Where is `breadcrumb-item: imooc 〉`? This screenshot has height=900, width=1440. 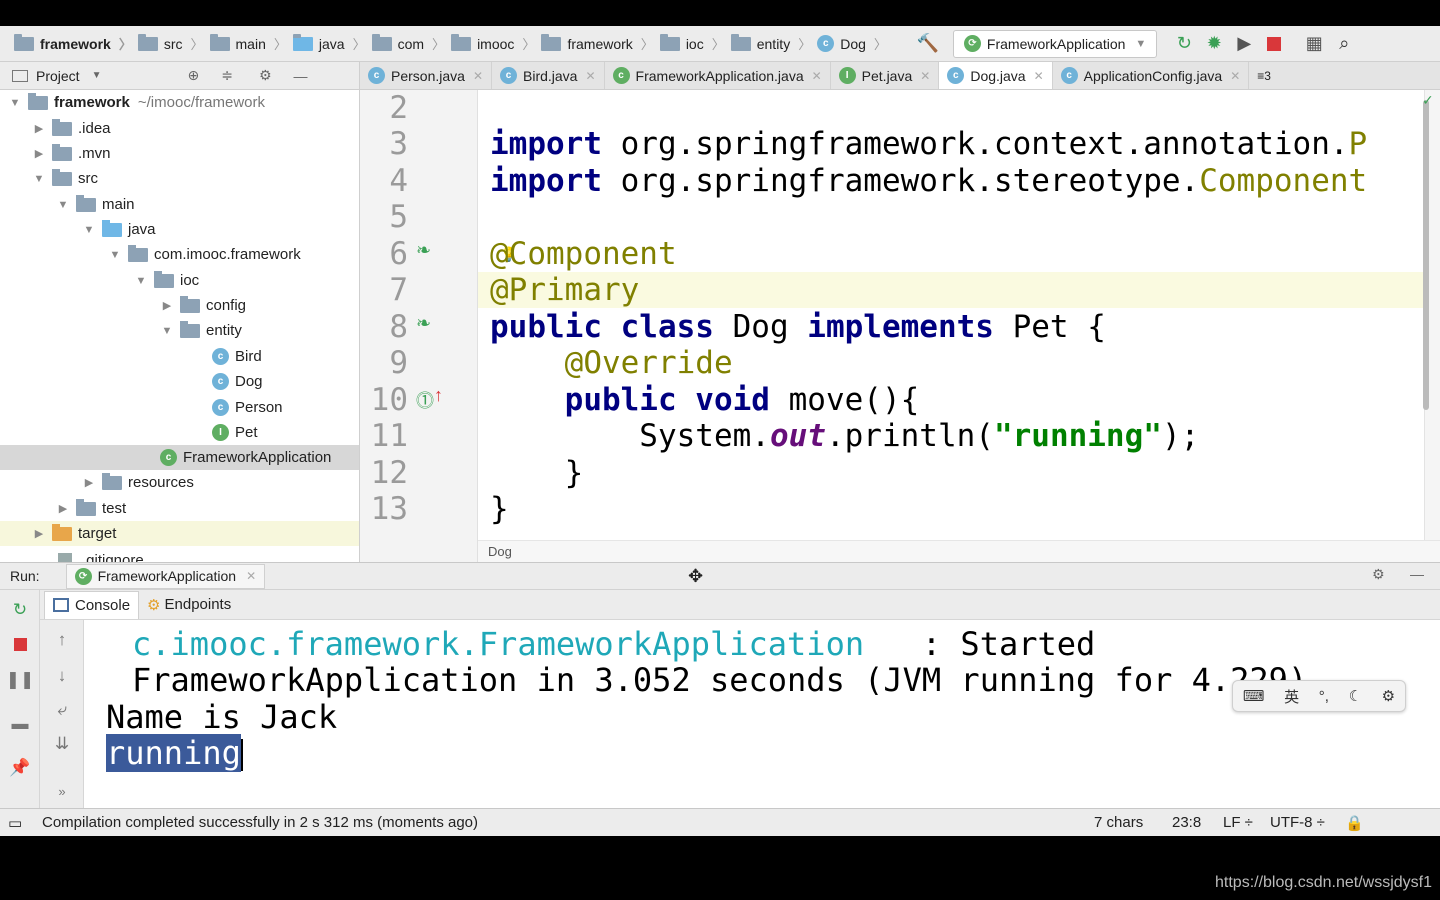 breadcrumb-item: imooc 〉 is located at coordinates (493, 43).